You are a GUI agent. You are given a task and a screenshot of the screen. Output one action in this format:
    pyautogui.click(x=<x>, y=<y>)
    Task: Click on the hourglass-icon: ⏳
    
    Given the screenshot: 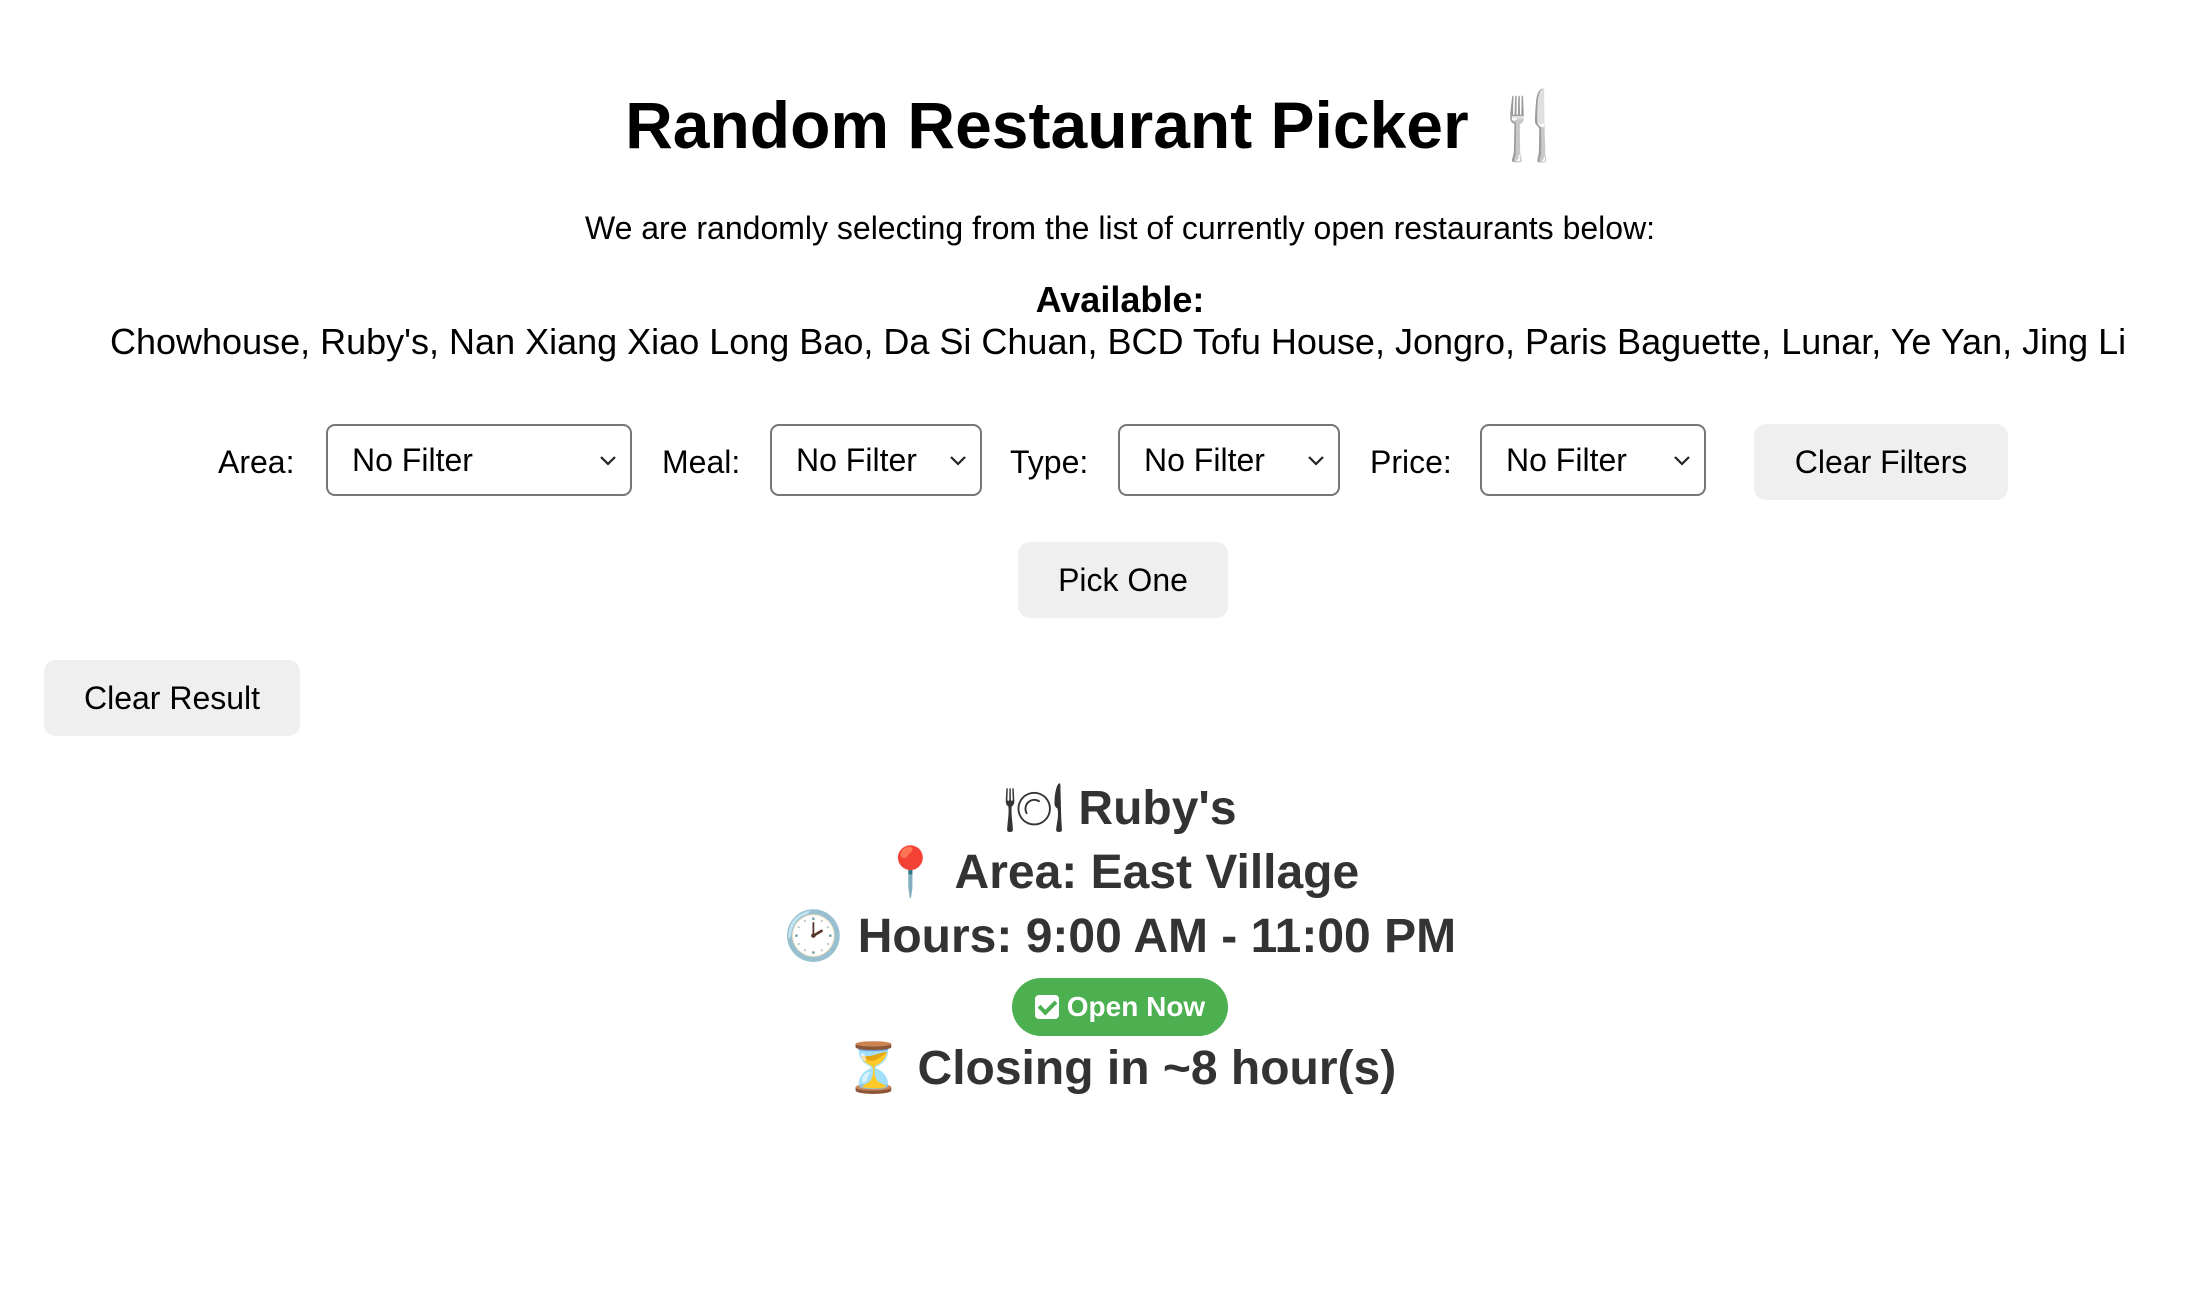 What is the action you would take?
    pyautogui.click(x=873, y=1068)
    